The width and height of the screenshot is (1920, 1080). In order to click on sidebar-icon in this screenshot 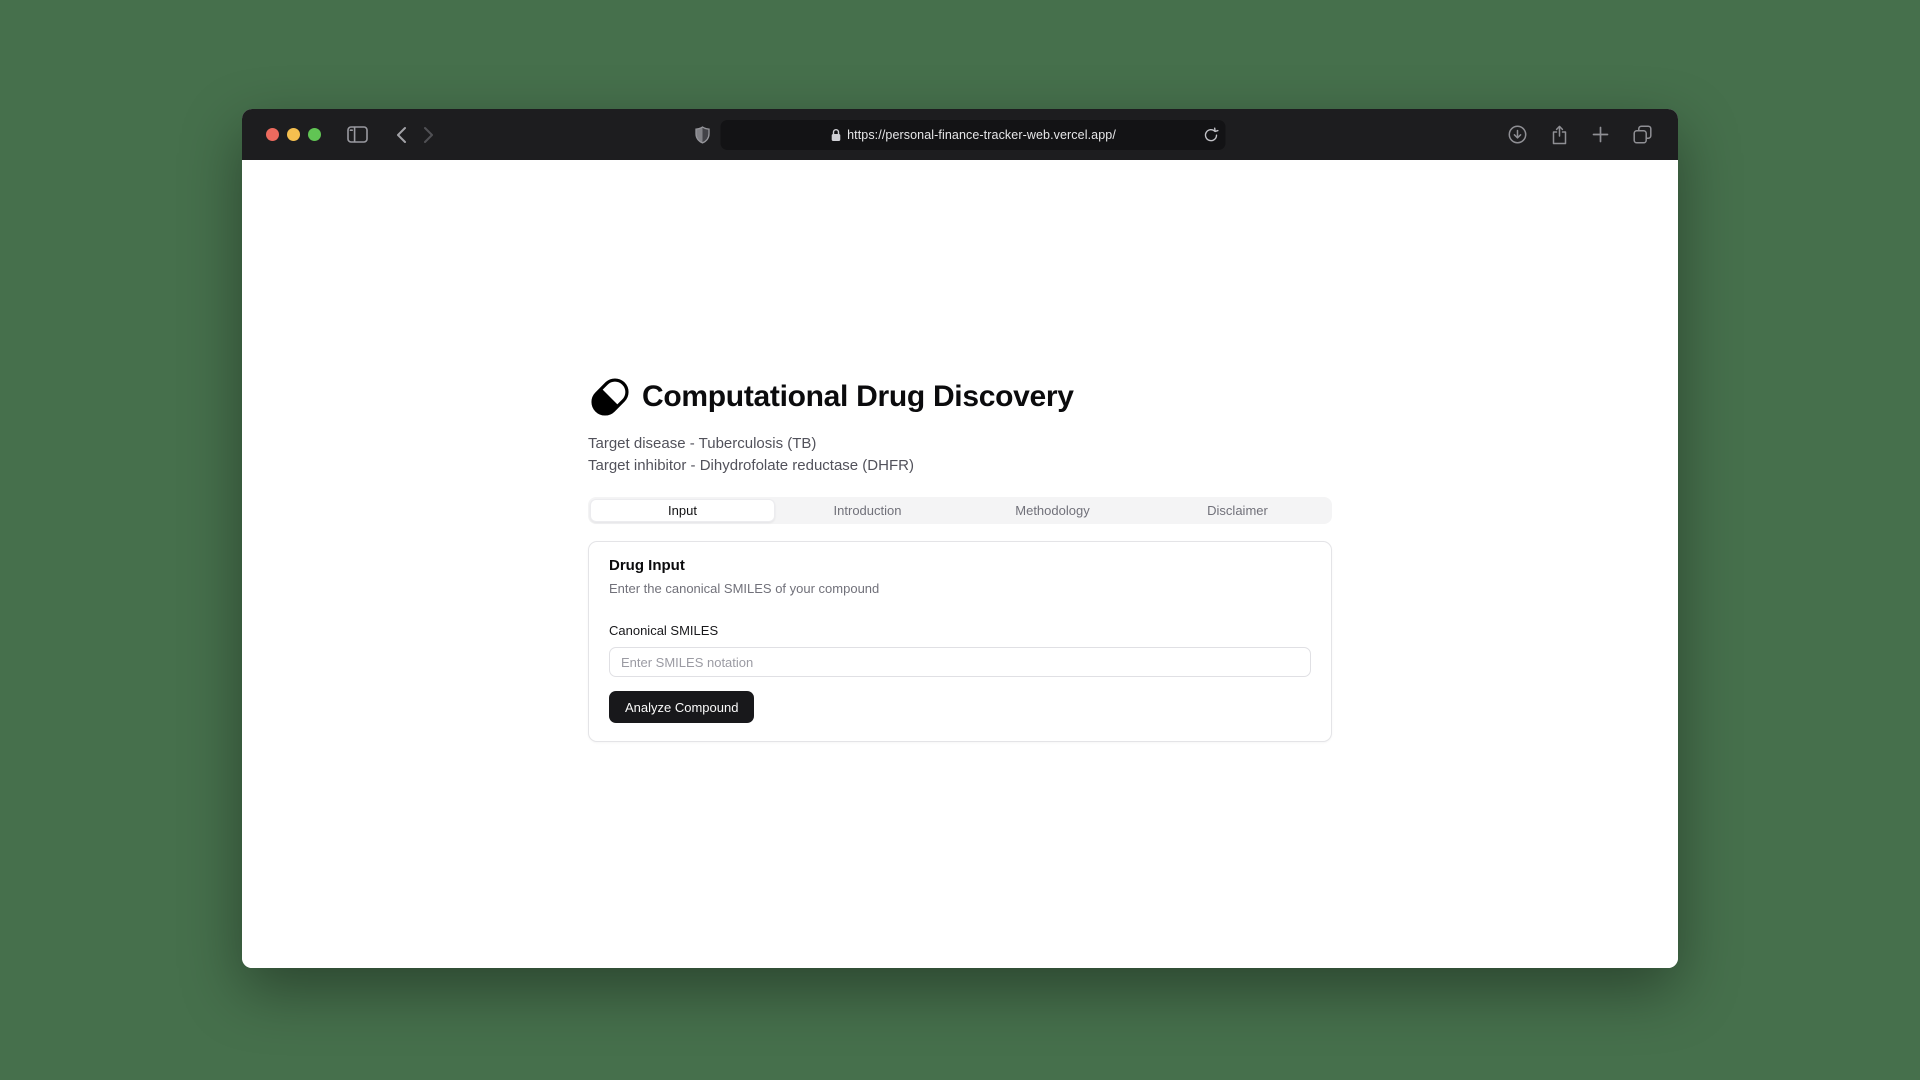, I will do `click(357, 134)`.